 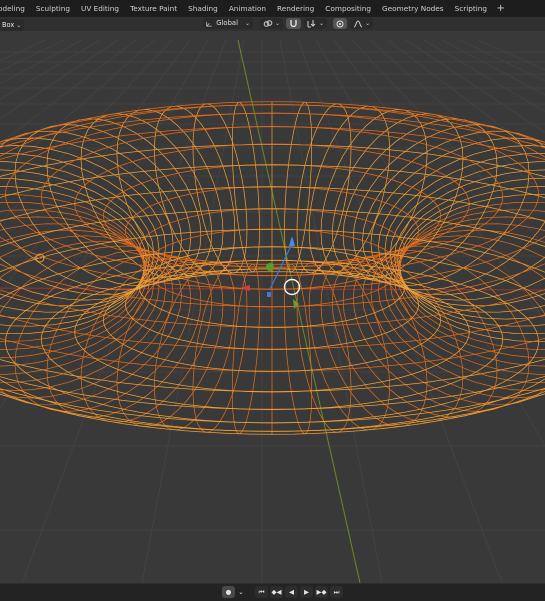 I want to click on tab-shading: Shading, so click(x=203, y=8).